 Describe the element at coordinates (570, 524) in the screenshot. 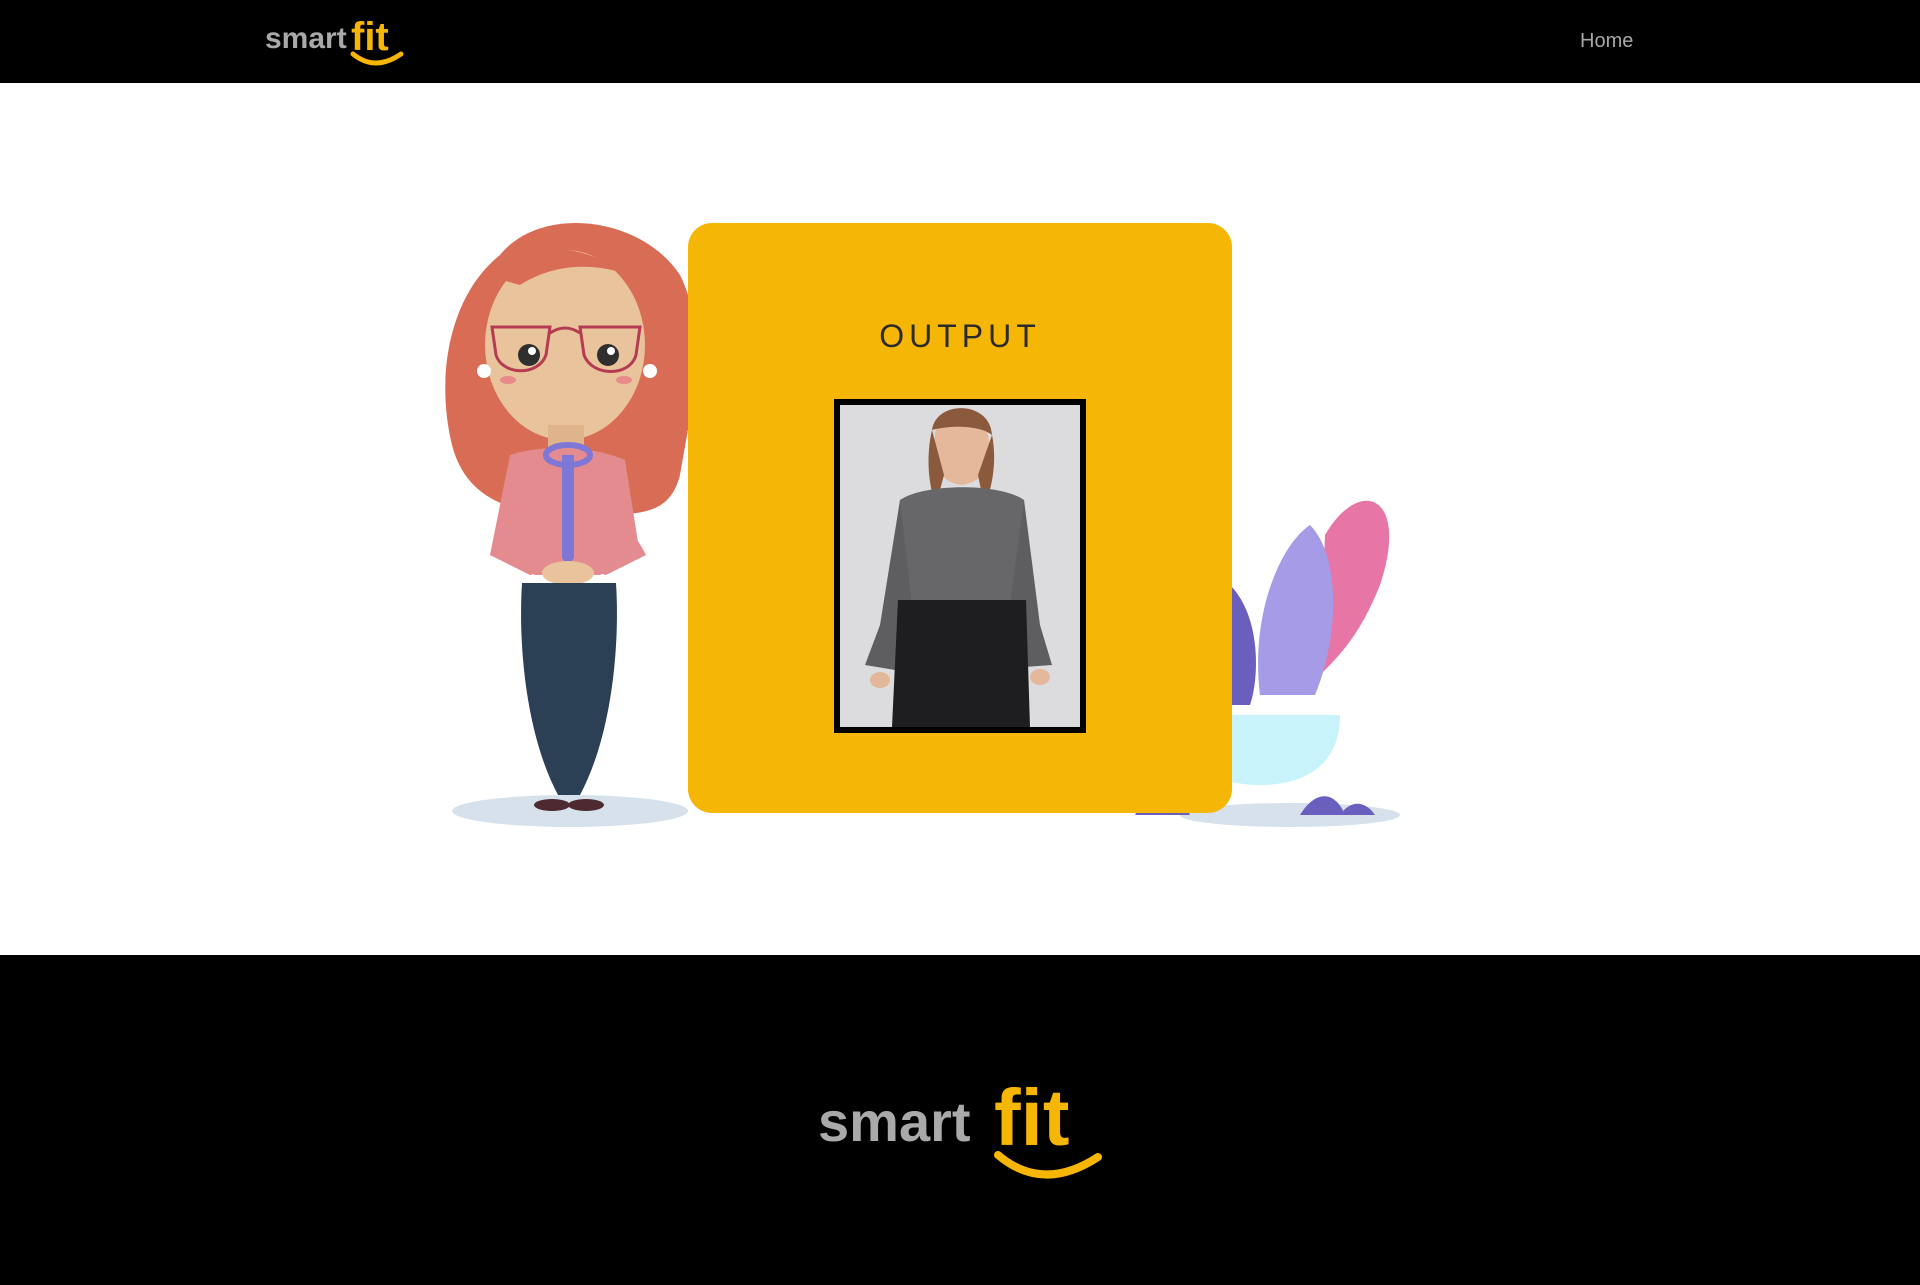

I see `woman-character-icon` at that location.